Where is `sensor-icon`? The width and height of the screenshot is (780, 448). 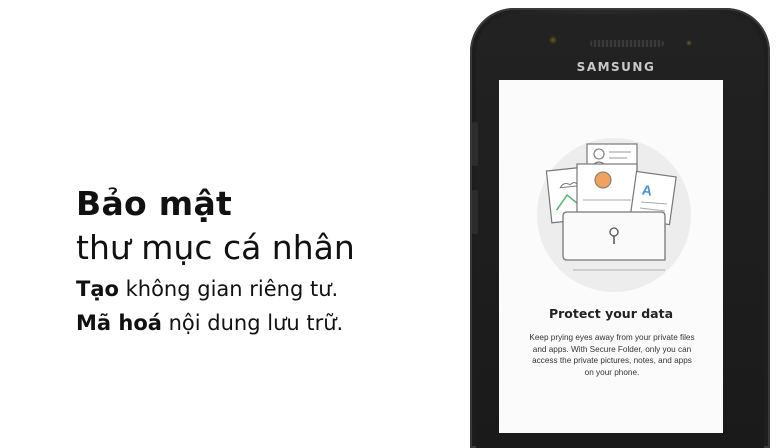
sensor-icon is located at coordinates (689, 43).